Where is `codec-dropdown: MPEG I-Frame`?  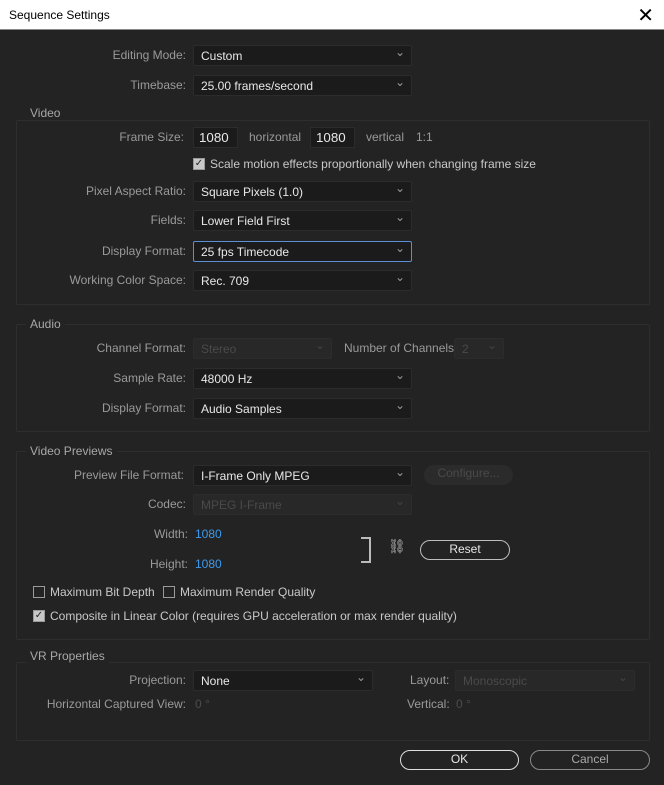
codec-dropdown: MPEG I-Frame is located at coordinates (302, 504).